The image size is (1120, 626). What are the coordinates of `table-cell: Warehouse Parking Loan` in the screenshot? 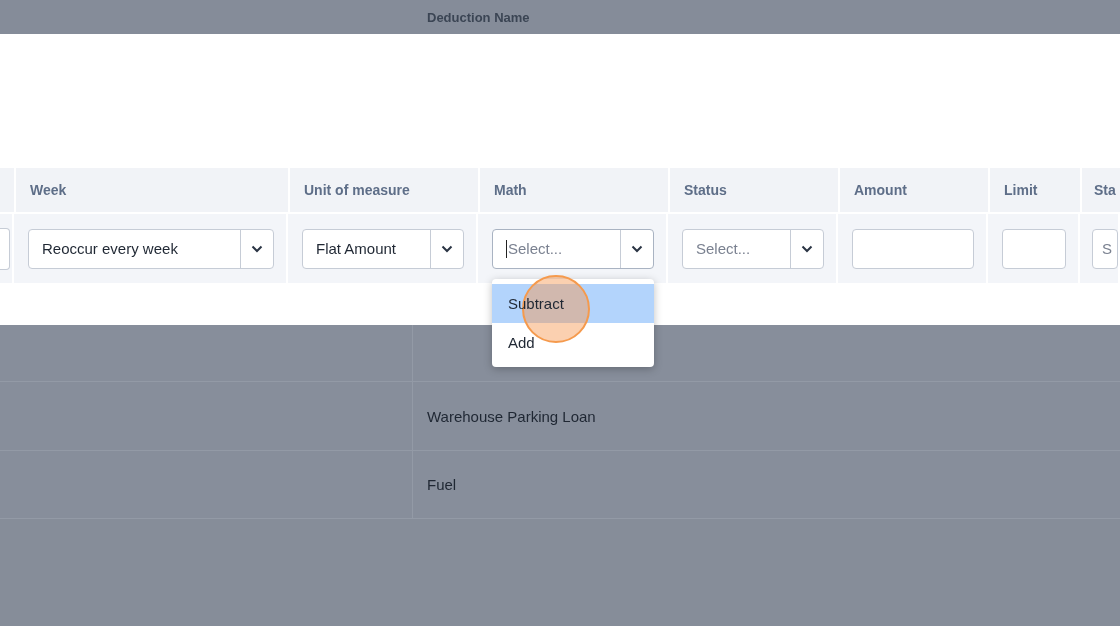 It's located at (511, 416).